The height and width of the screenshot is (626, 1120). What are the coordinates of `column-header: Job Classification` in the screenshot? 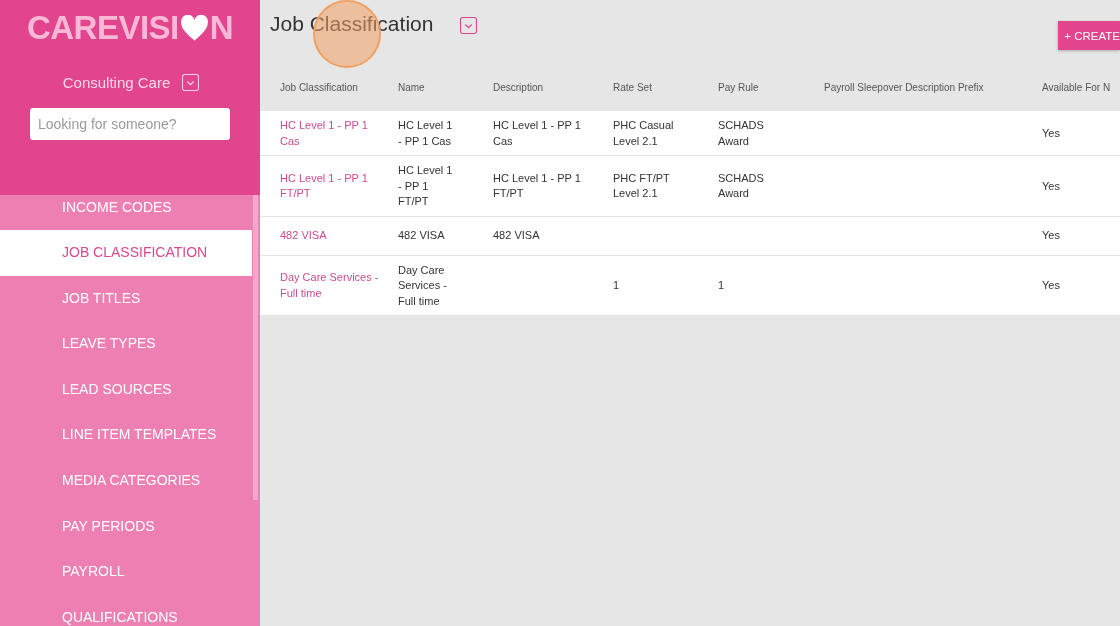 It's located at (339, 87).